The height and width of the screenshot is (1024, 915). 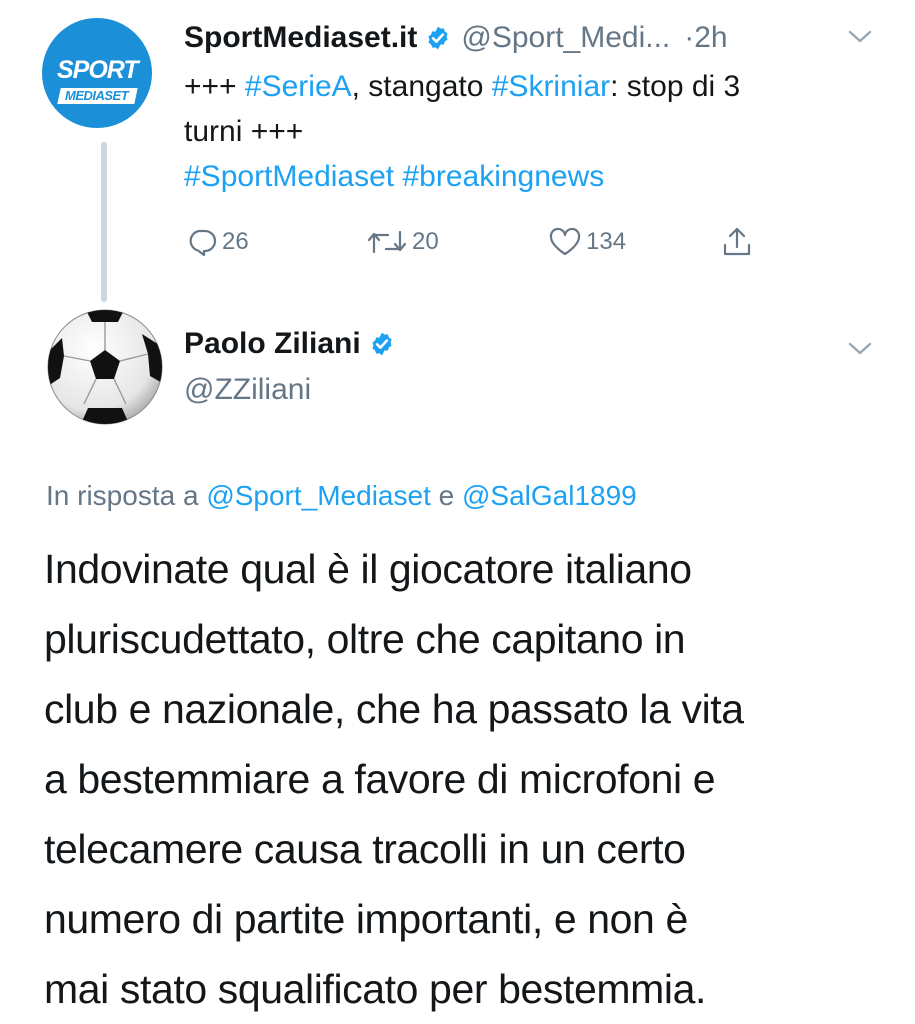 I want to click on share-icon, so click(x=737, y=241).